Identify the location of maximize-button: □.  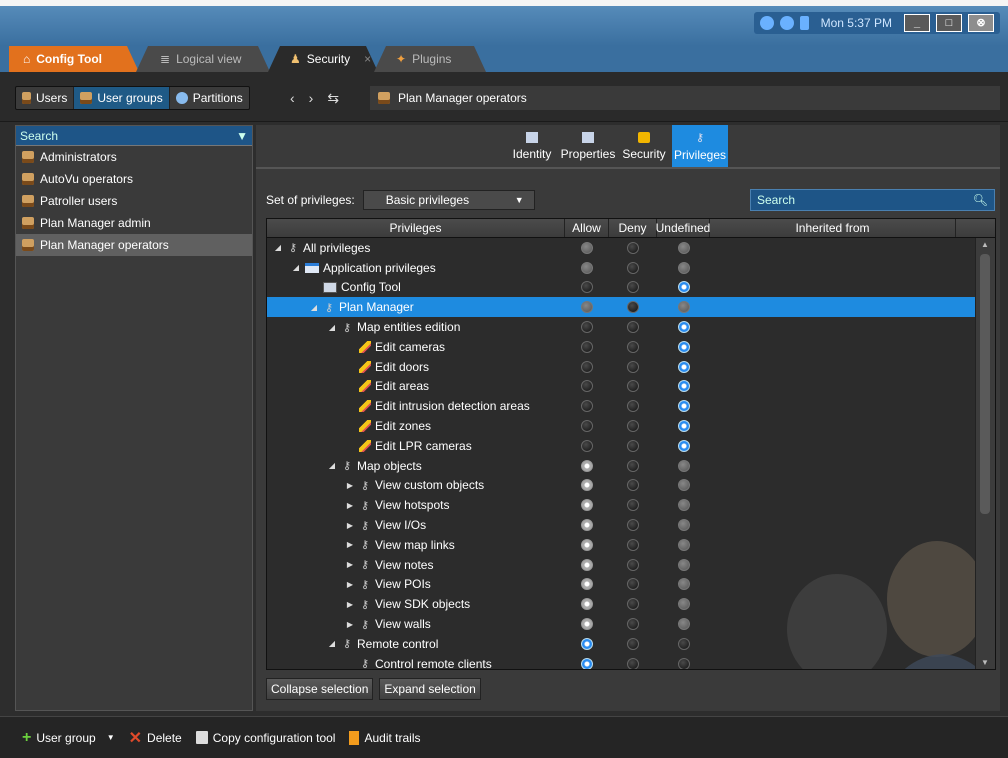
(949, 23).